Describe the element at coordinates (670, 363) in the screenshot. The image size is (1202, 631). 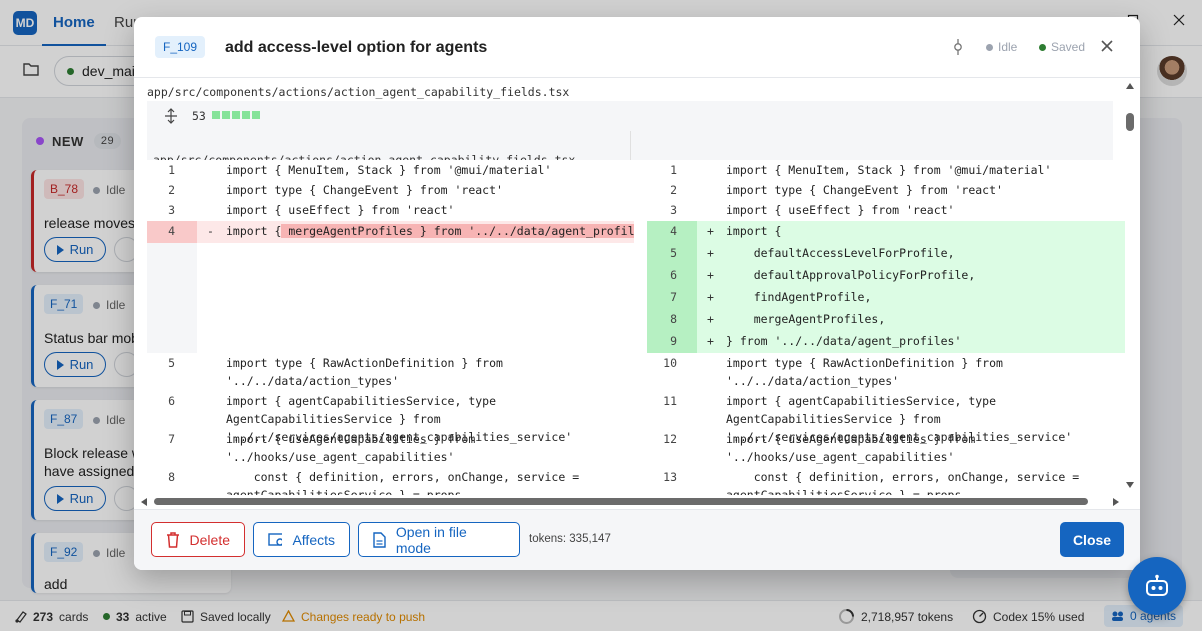
I see `line-number-right: 10` at that location.